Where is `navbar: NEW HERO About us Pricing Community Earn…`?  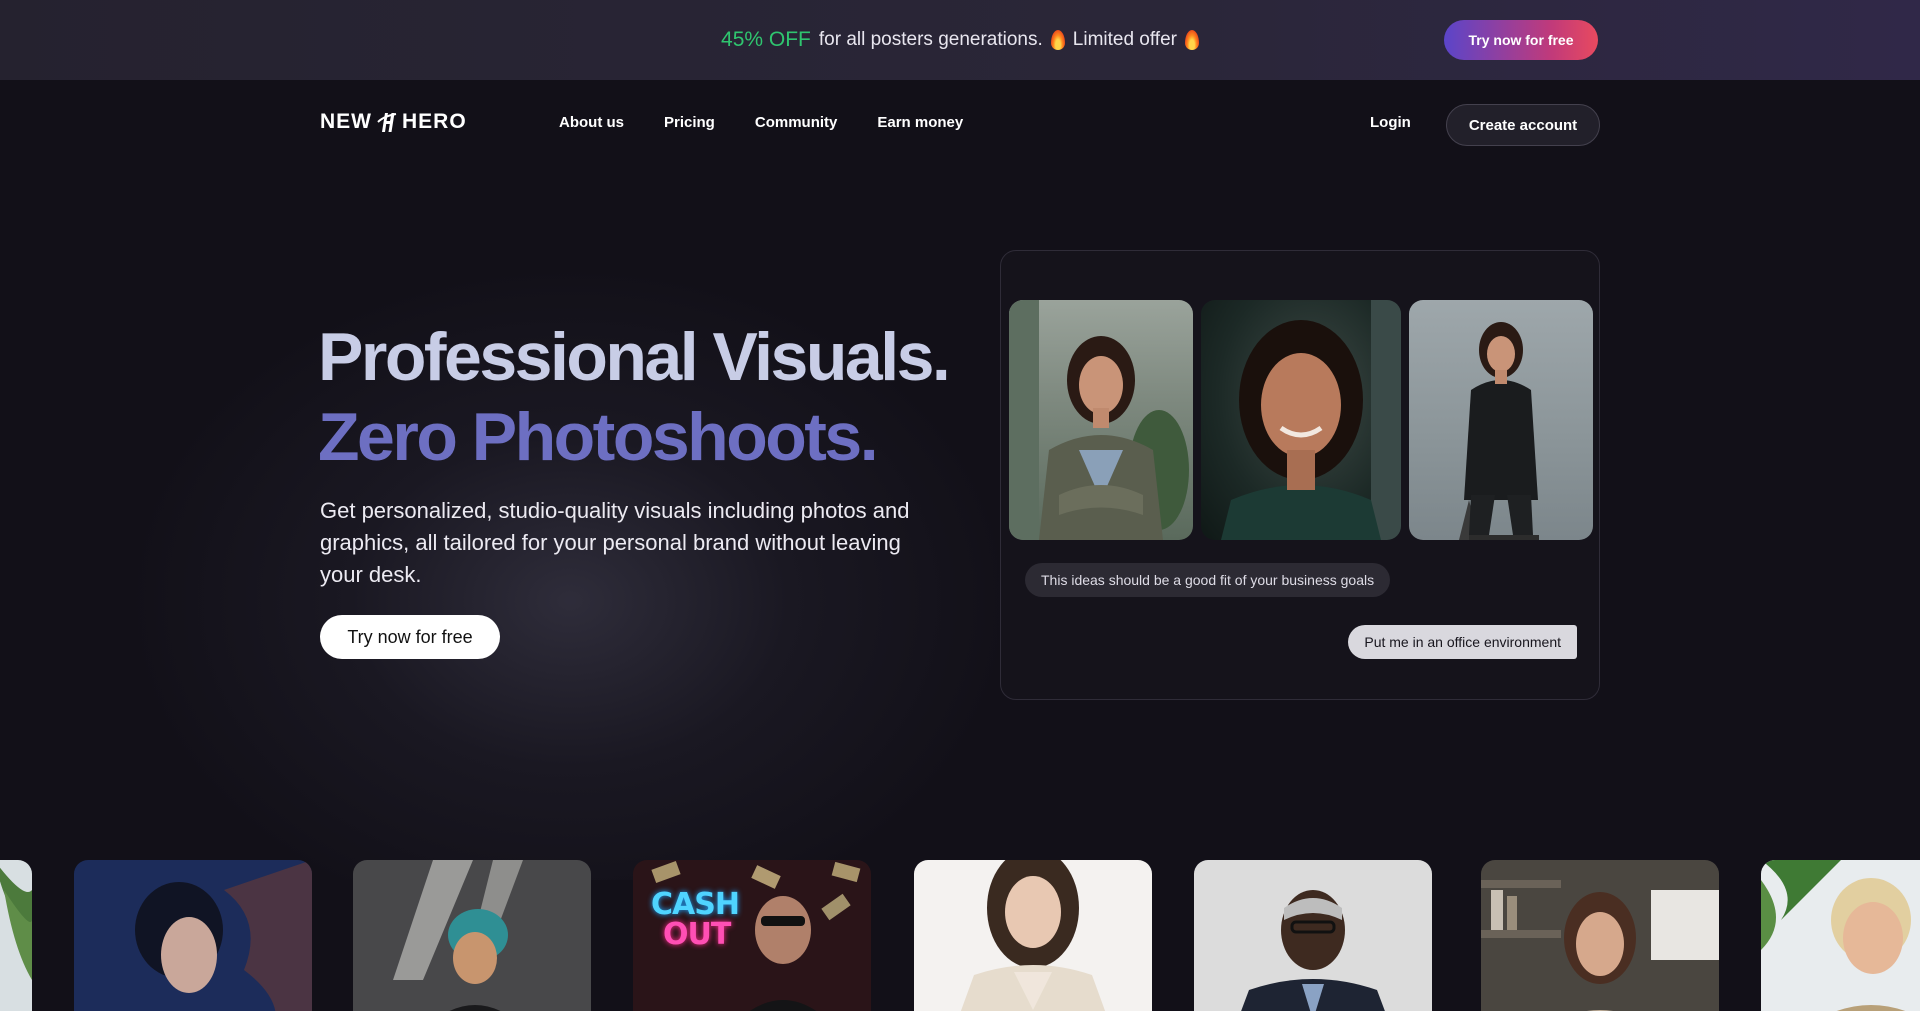
navbar: NEW HERO About us Pricing Community Earn… is located at coordinates (960, 125).